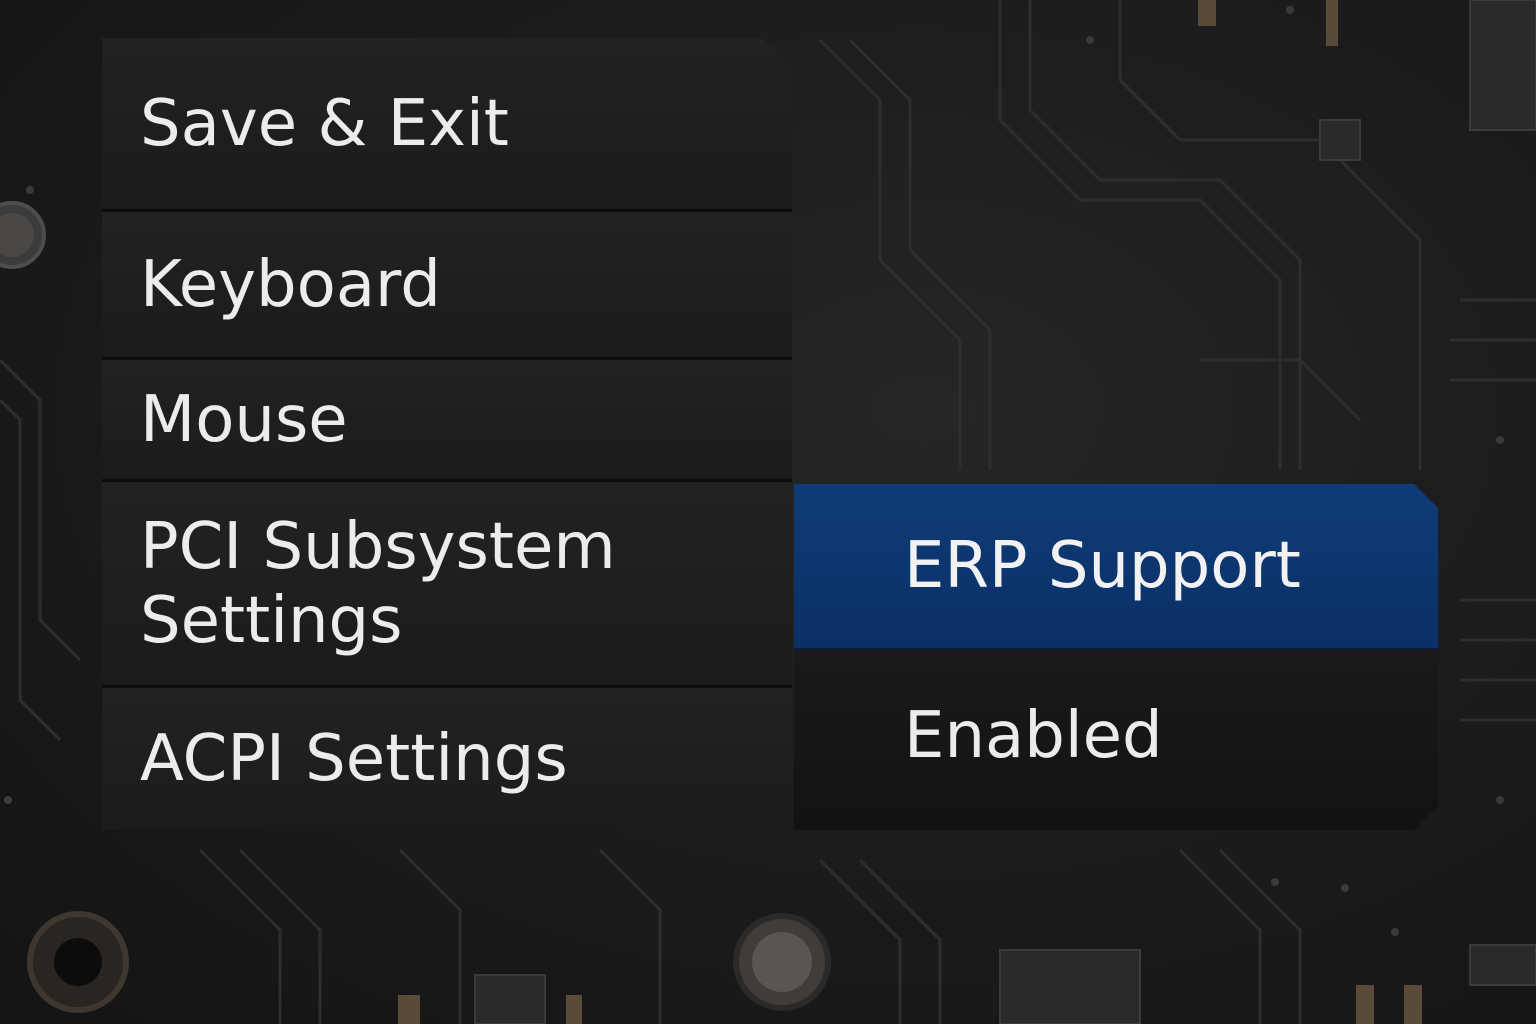 Image resolution: width=1536 pixels, height=1024 pixels. I want to click on menu-item-label: Mouse, so click(244, 419).